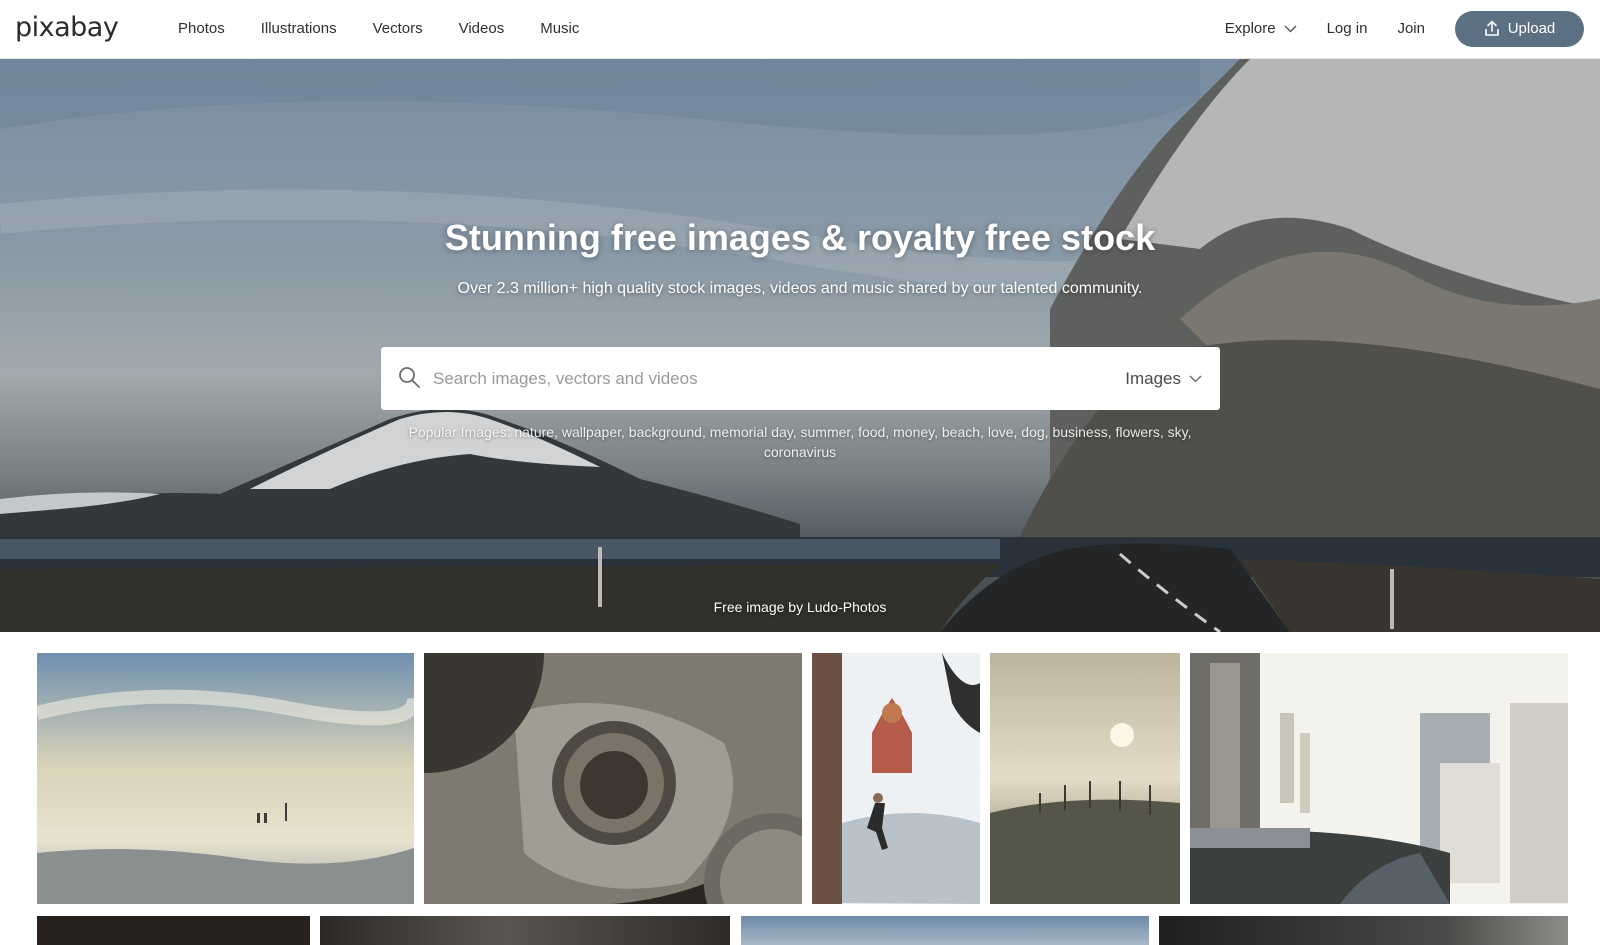 This screenshot has height=945, width=1600. Describe the element at coordinates (559, 28) in the screenshot. I see `nav-music: Music` at that location.